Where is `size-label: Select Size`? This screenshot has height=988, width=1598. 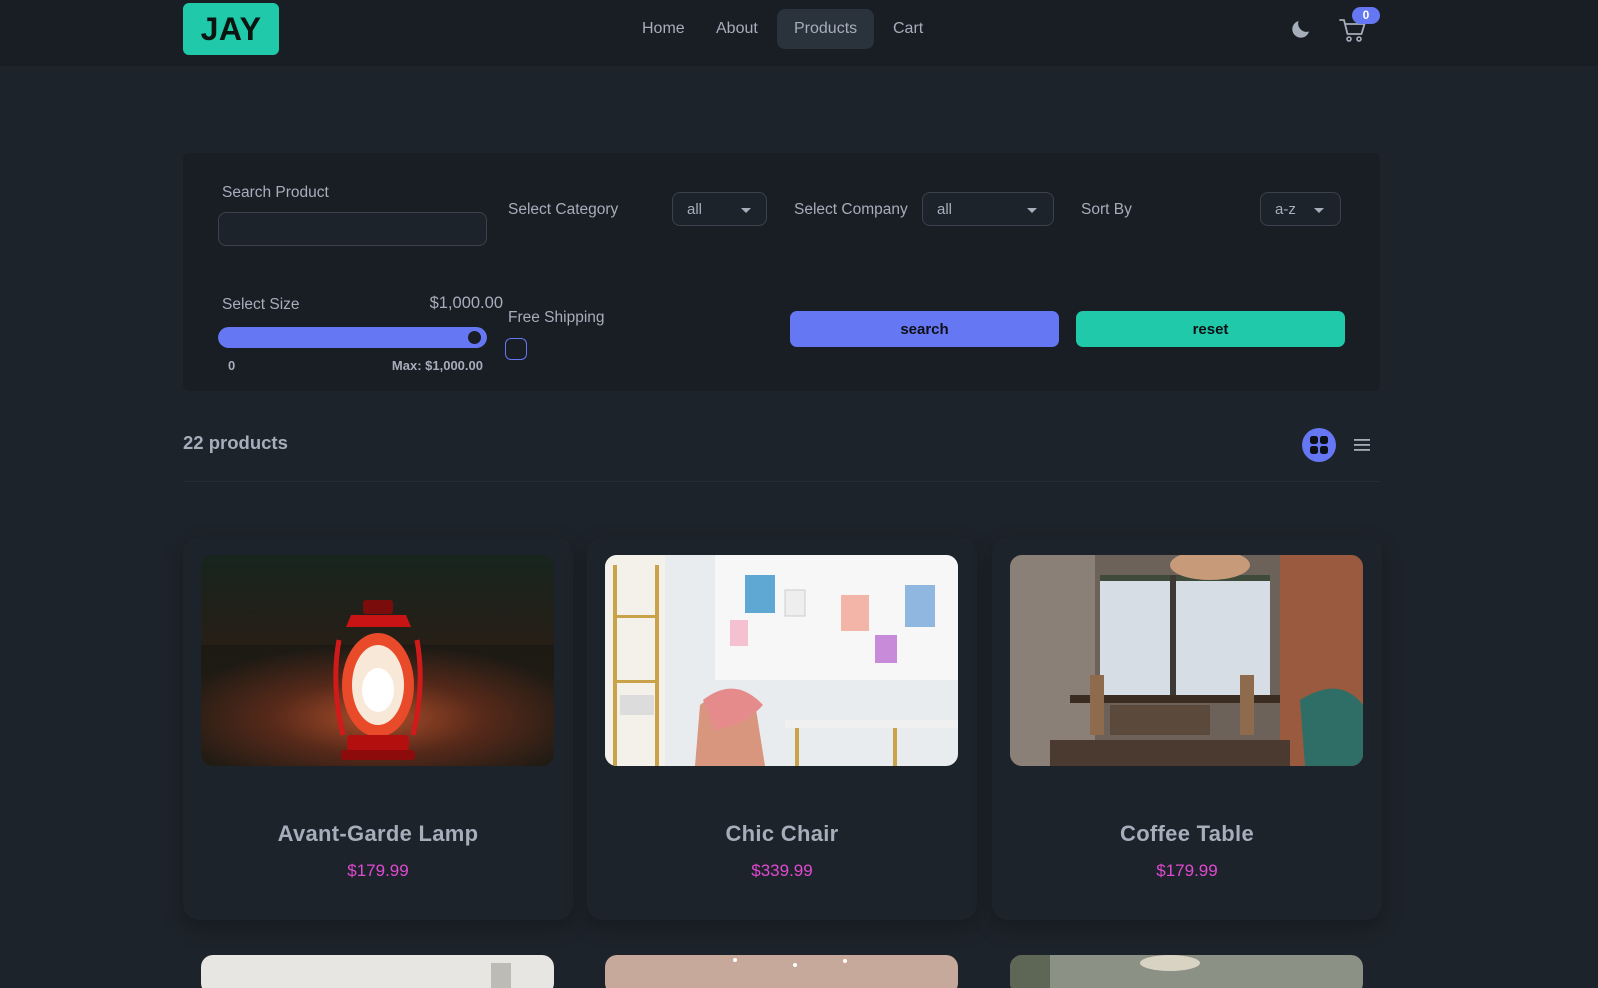 size-label: Select Size is located at coordinates (261, 304).